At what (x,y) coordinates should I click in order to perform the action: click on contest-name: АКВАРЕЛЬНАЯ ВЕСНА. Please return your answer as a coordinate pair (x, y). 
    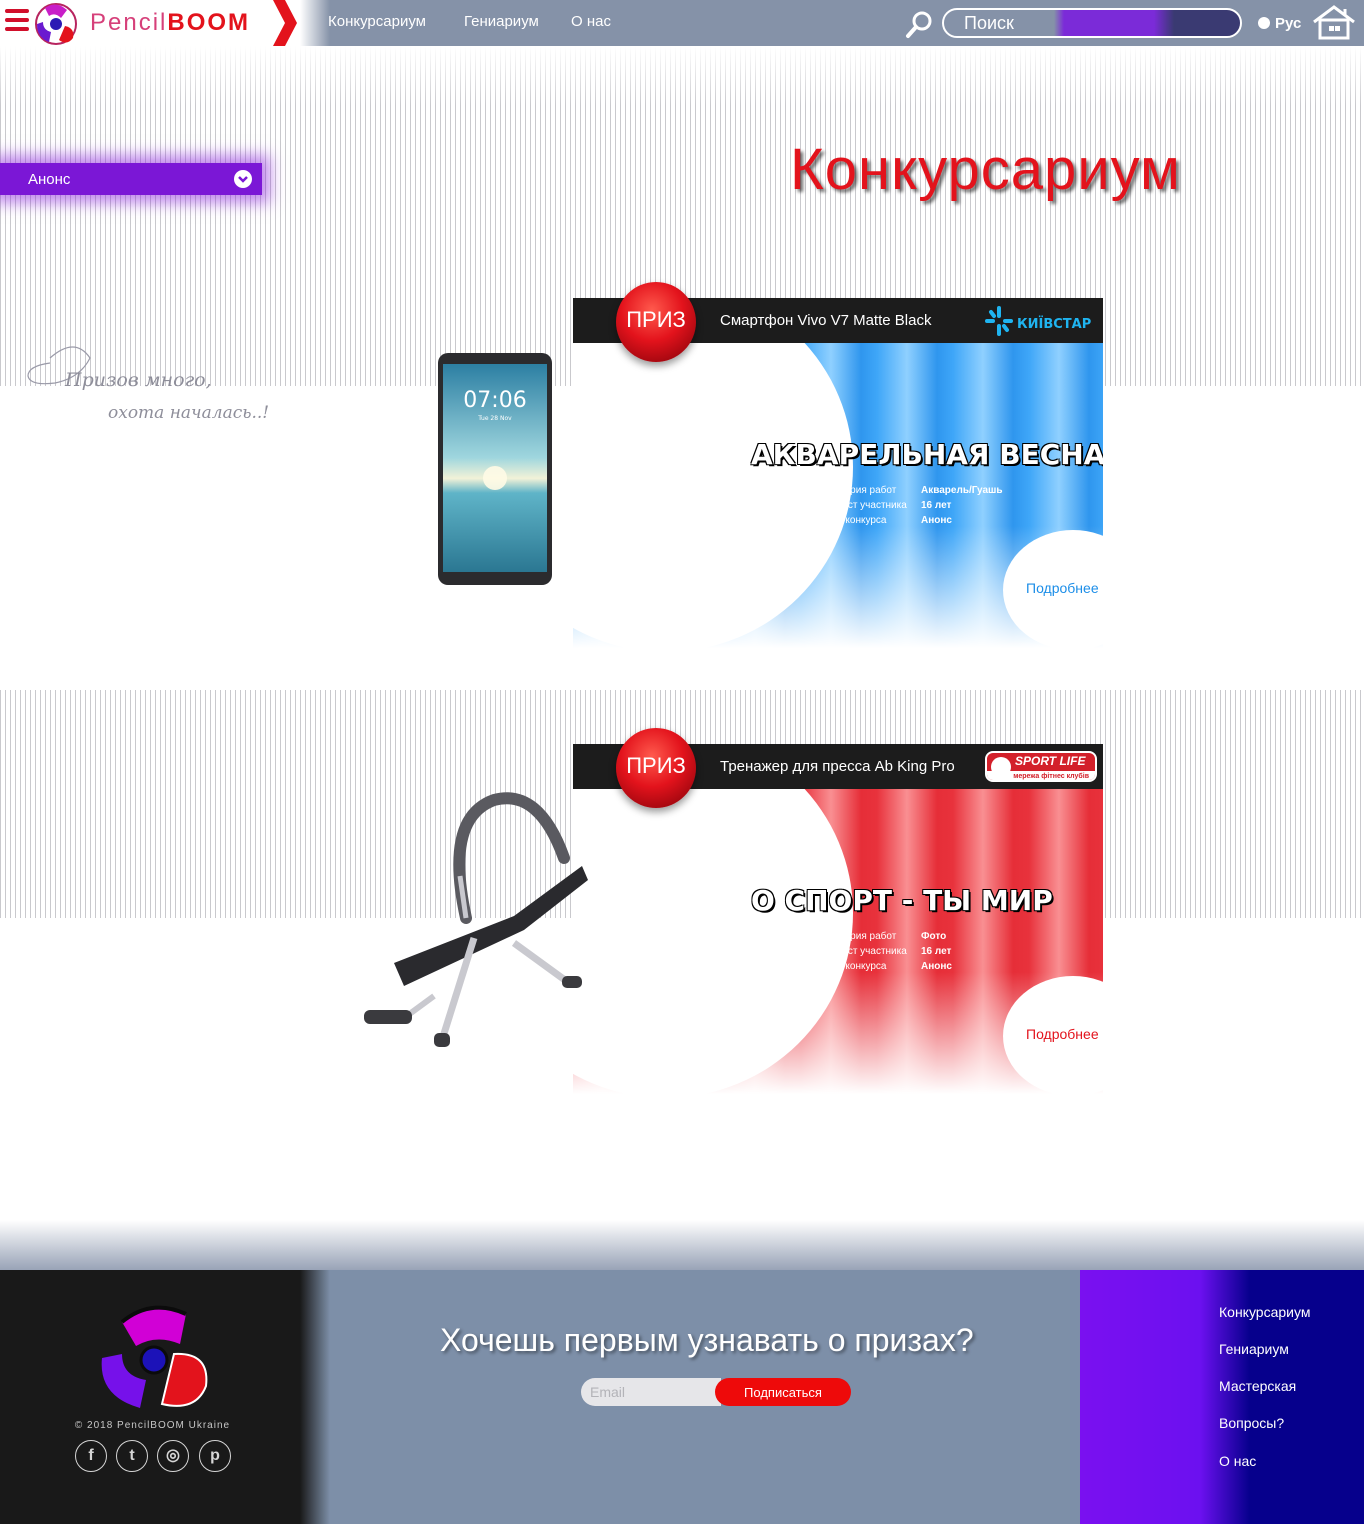
    Looking at the image, I should click on (927, 454).